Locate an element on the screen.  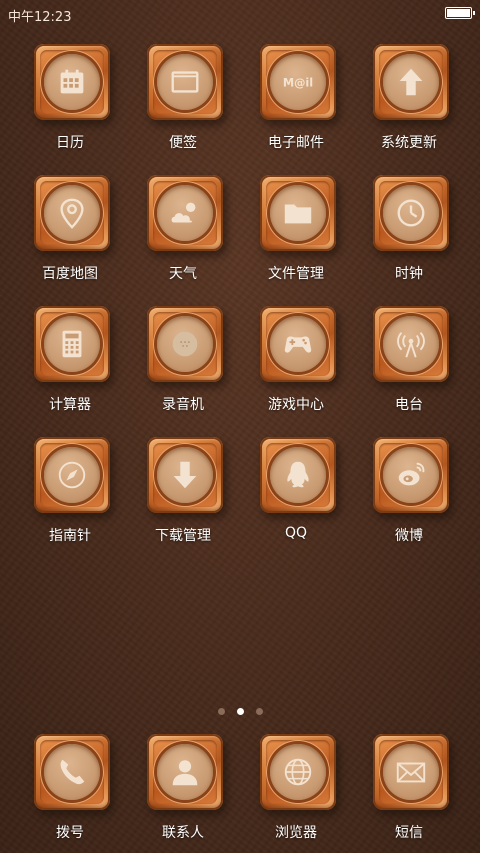
contact-icon is located at coordinates (185, 772).